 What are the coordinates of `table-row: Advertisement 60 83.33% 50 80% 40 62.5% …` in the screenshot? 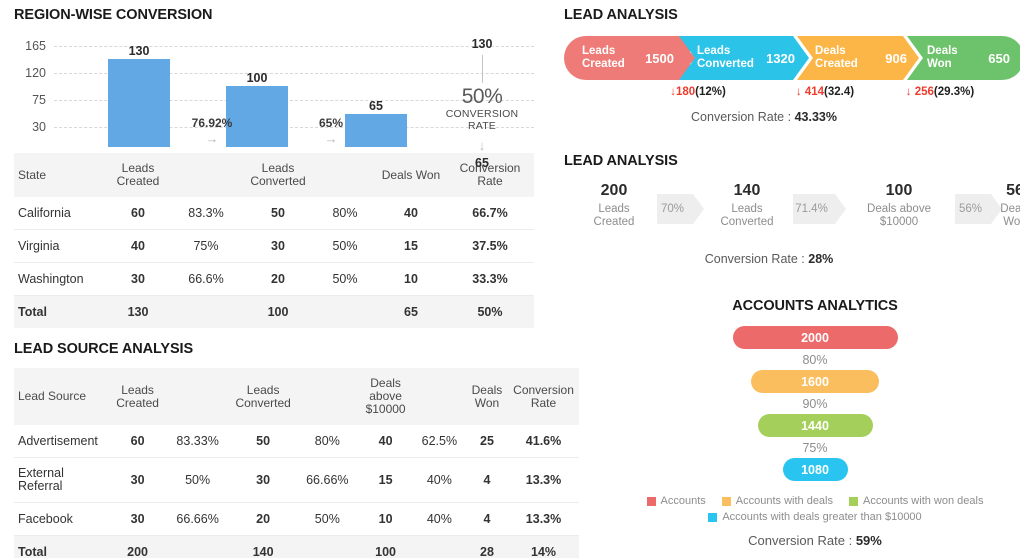 It's located at (296, 441).